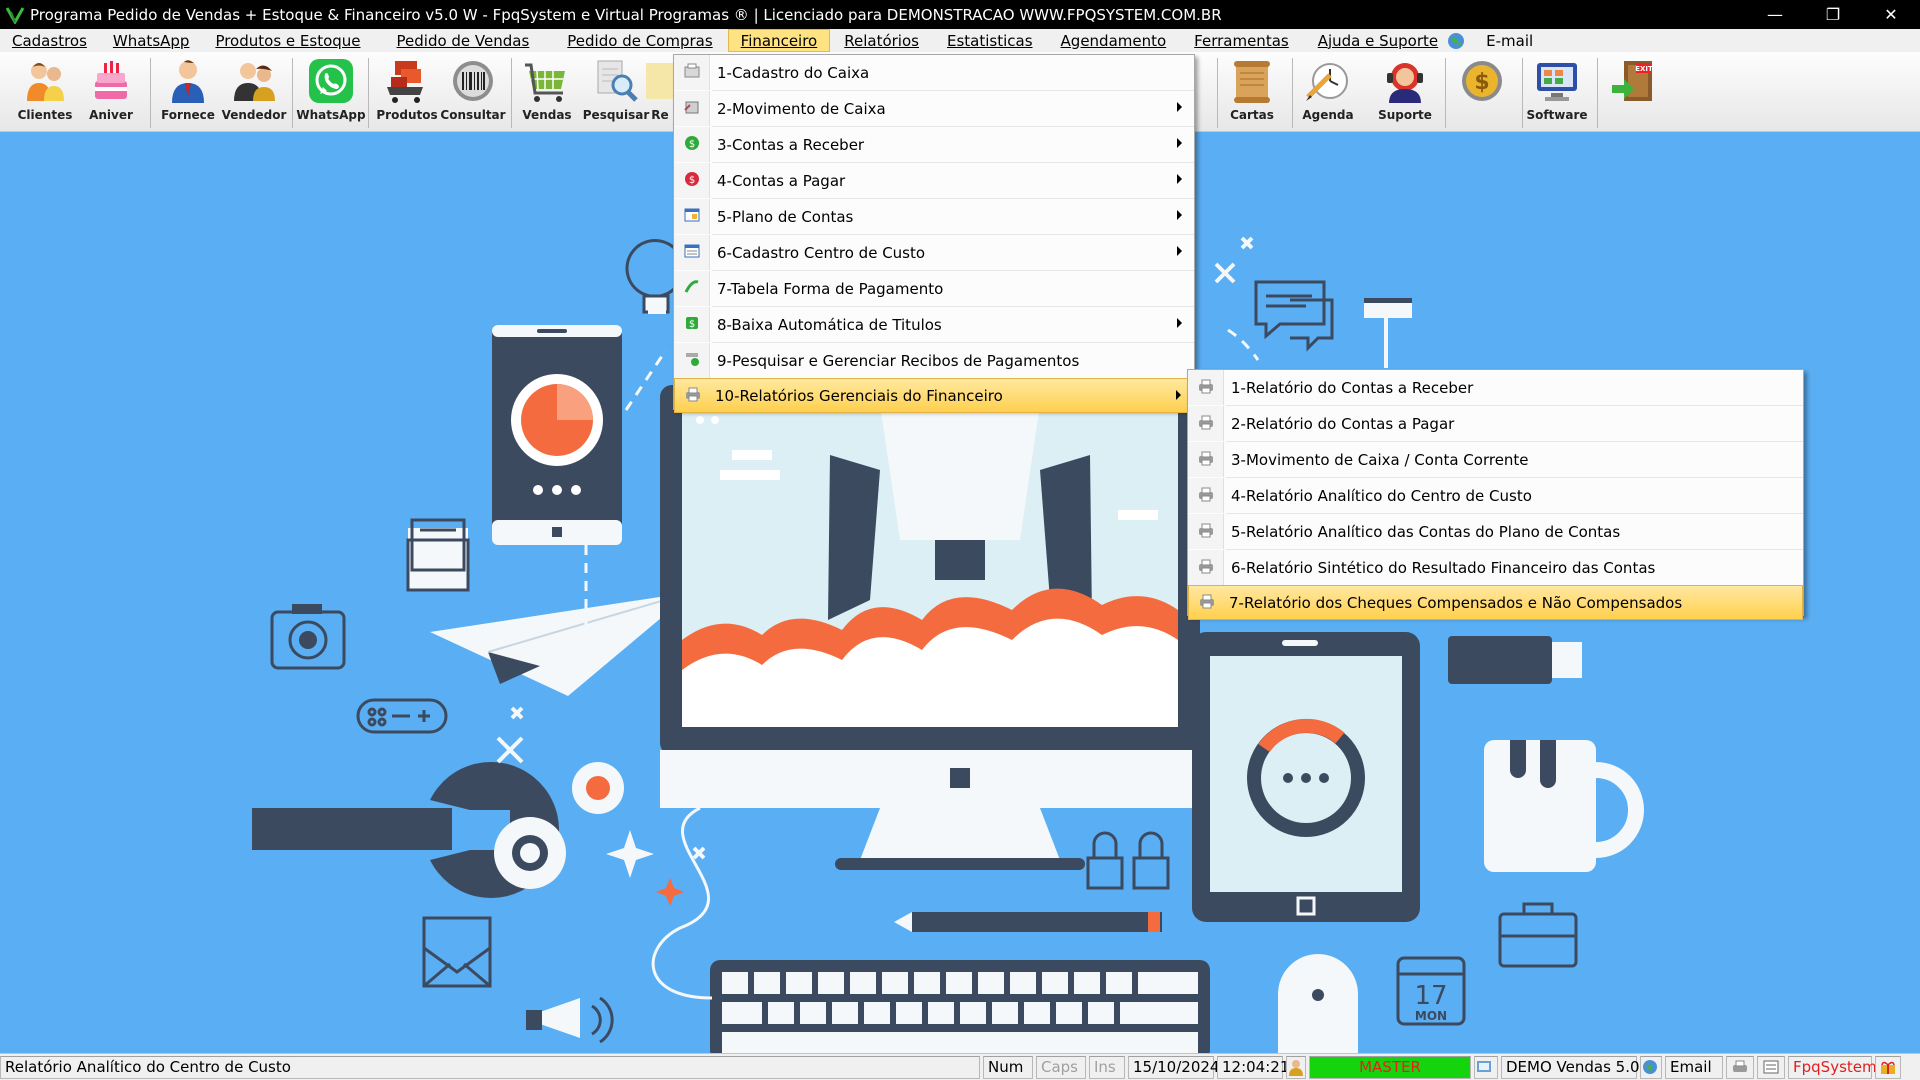 This screenshot has width=1920, height=1080. What do you see at coordinates (1380, 459) in the screenshot?
I see `submenu-item-label: 3-Movimento de Caixa / Conta Corrente` at bounding box center [1380, 459].